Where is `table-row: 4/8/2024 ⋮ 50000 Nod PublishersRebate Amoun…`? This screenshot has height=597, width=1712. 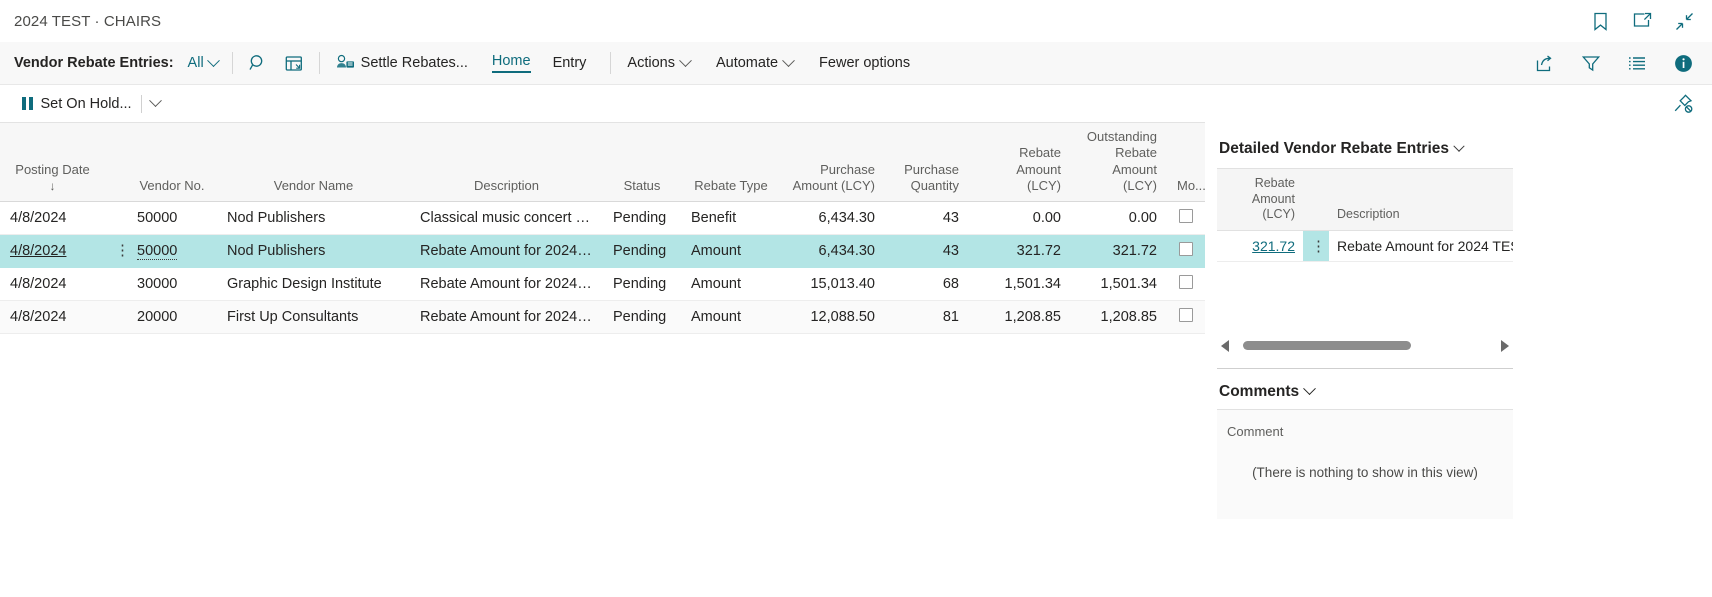
table-row: 4/8/2024 ⋮ 50000 Nod PublishersRebate Amoun… is located at coordinates (602, 251).